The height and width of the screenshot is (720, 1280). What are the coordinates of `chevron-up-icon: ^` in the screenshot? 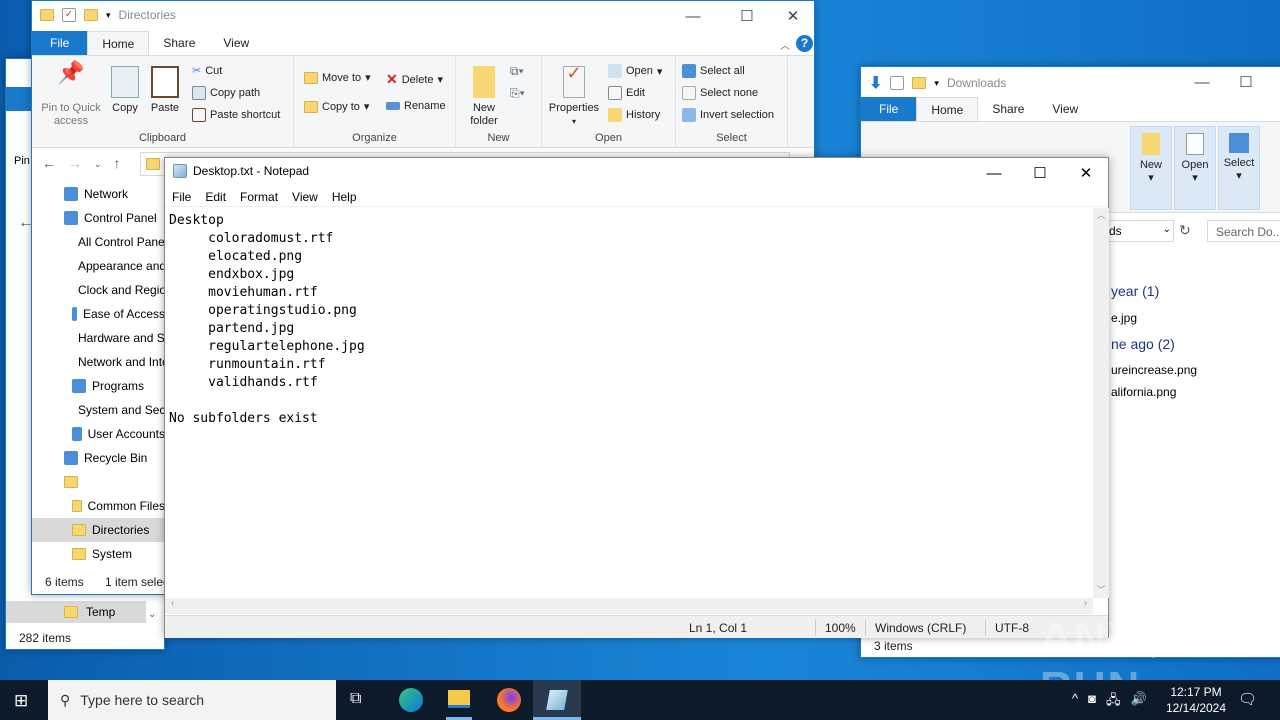 It's located at (1075, 702).